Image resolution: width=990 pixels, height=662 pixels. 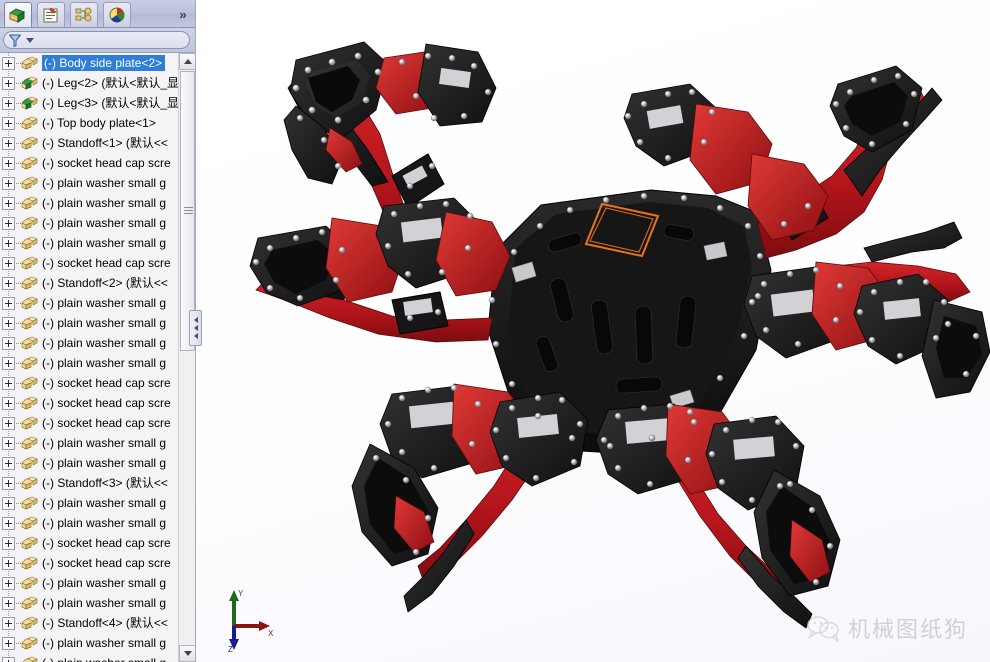 What do you see at coordinates (18, 14) in the screenshot?
I see `feature-manager-tab` at bounding box center [18, 14].